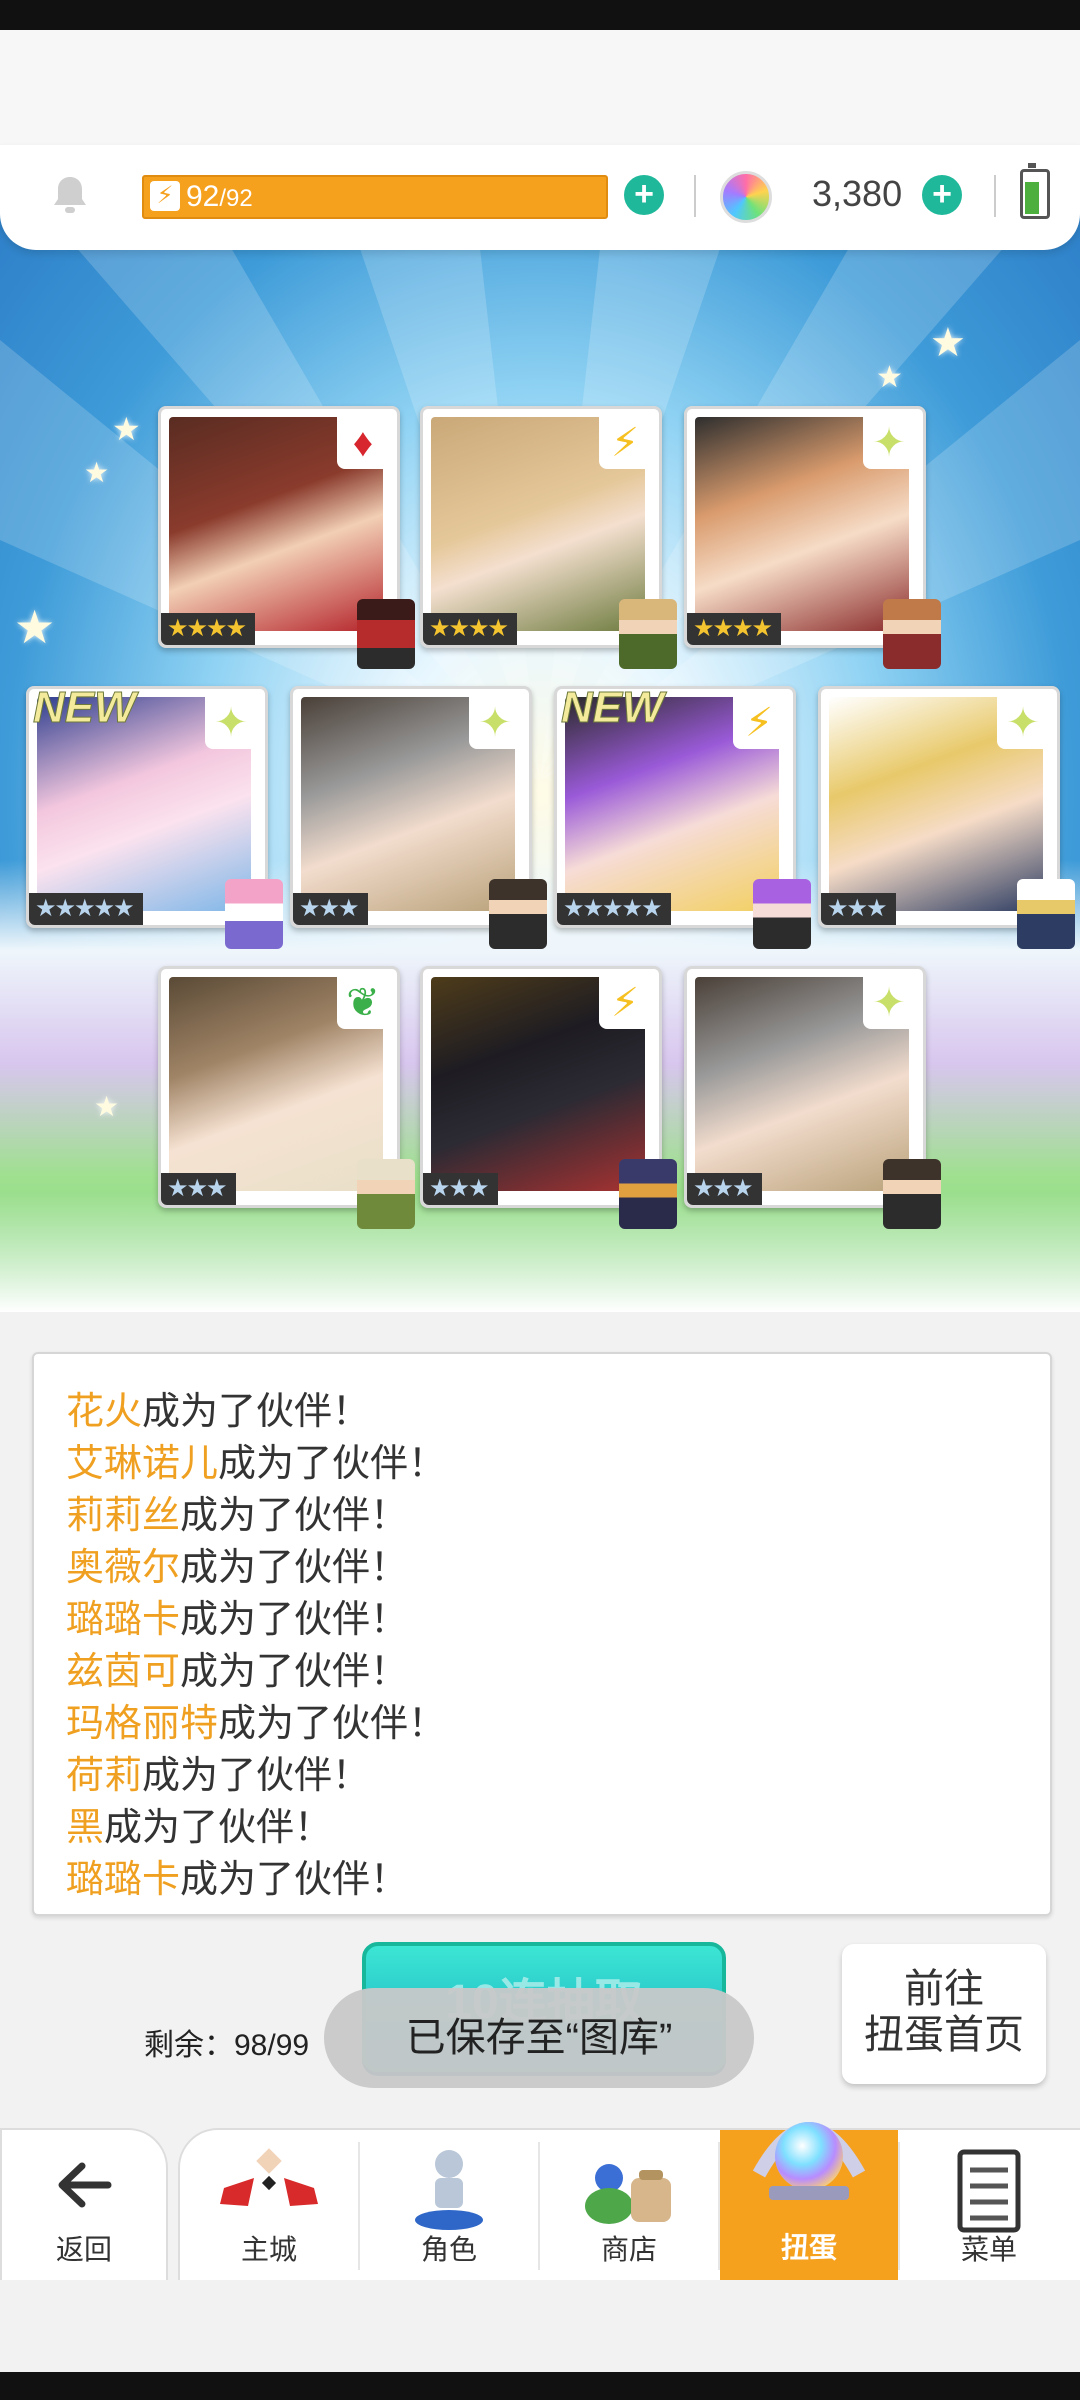  I want to click on system-nav-bar, so click(540, 2386).